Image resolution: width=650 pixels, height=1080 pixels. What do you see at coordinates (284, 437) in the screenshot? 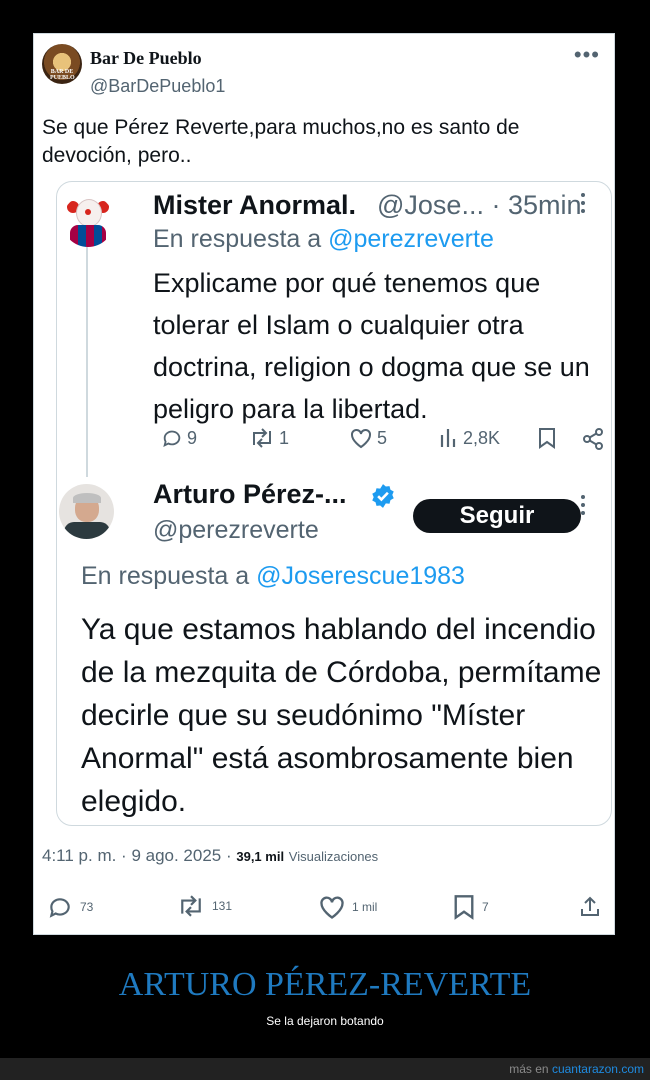
I see `retweet-count: 1` at bounding box center [284, 437].